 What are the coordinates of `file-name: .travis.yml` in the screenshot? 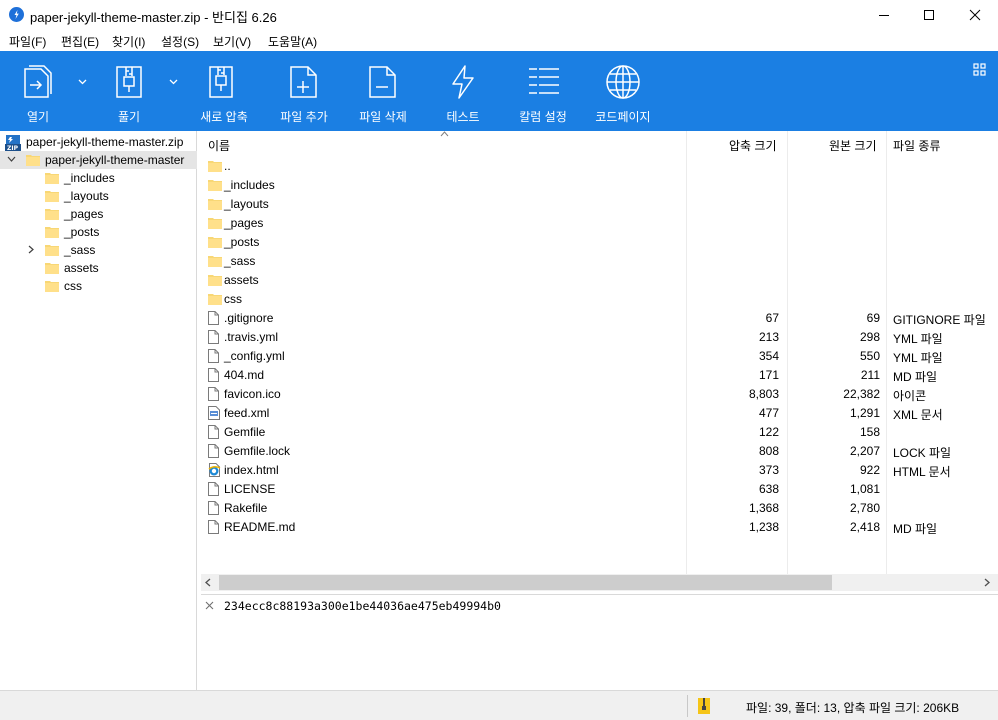 It's located at (251, 337).